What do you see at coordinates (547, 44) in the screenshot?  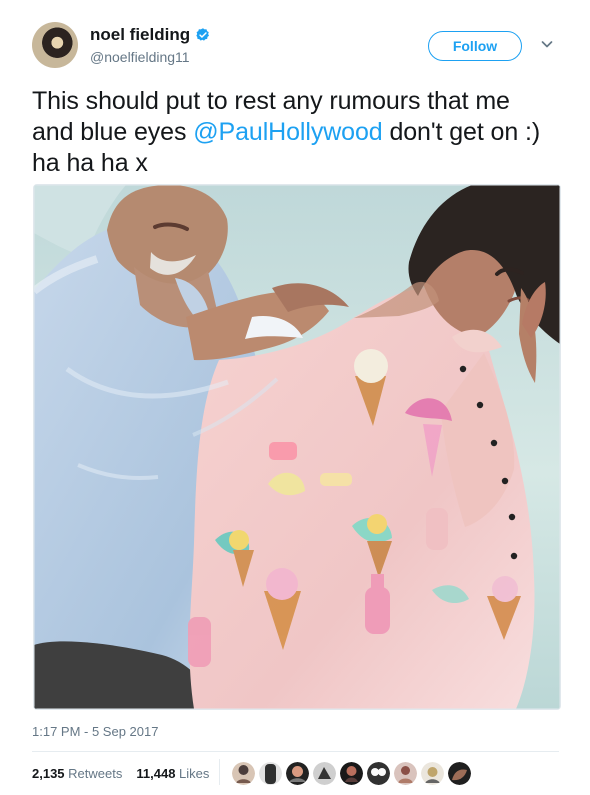 I see `chevron-down-icon` at bounding box center [547, 44].